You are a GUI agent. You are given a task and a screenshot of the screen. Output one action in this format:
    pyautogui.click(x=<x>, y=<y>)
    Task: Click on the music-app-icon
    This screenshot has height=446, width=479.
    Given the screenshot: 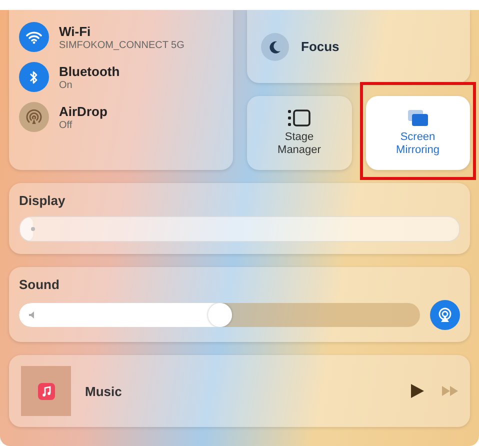 What is the action you would take?
    pyautogui.click(x=46, y=391)
    